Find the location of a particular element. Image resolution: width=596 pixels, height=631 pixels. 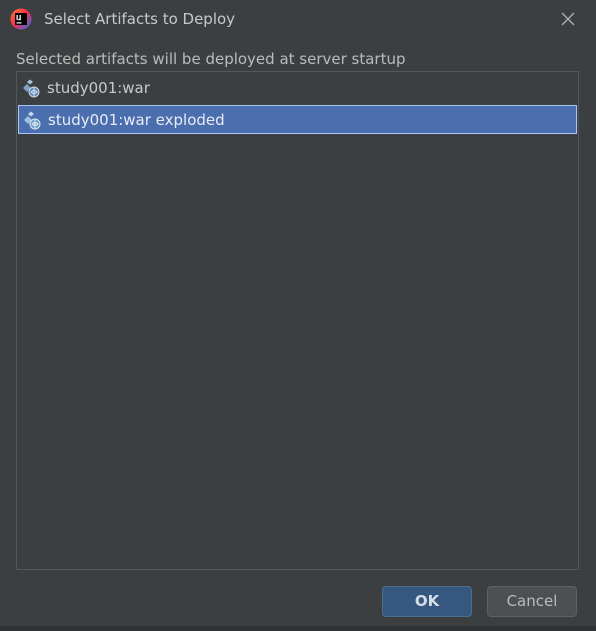

window-edge is located at coordinates (298, 628).